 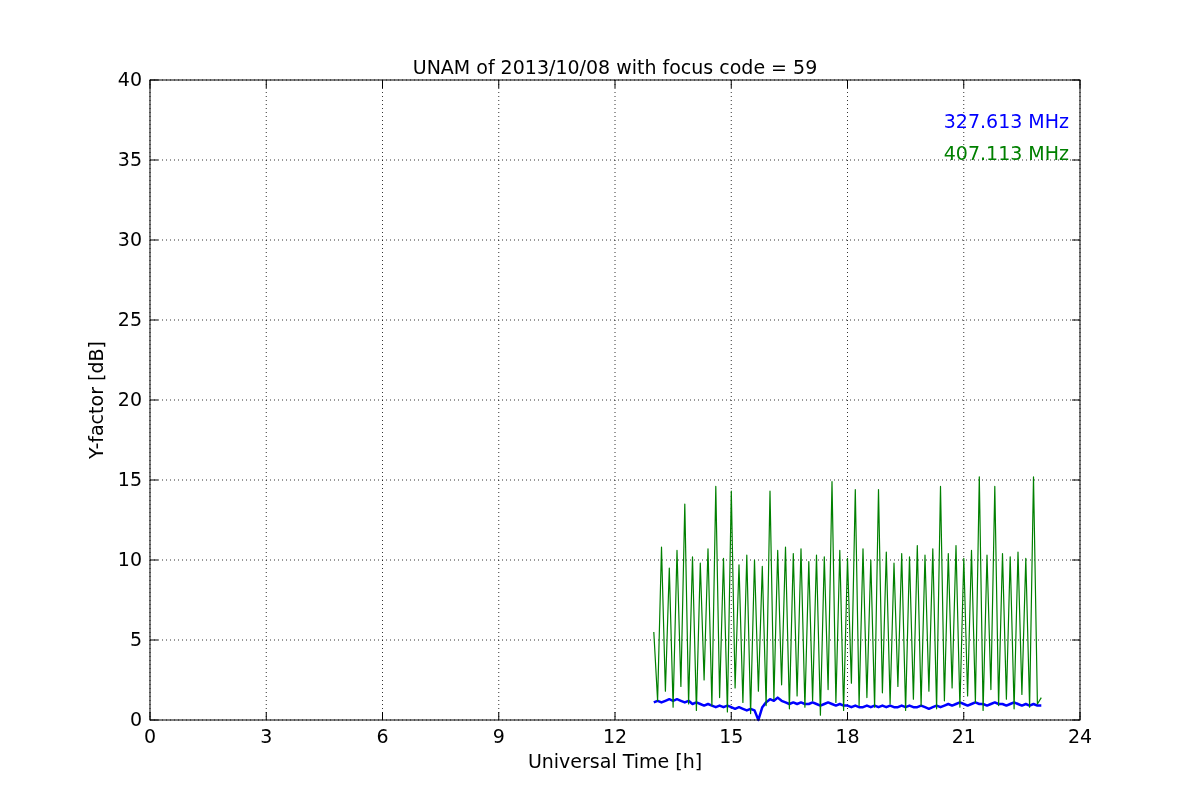 What do you see at coordinates (731, 736) in the screenshot?
I see `x-tick-label: 15` at bounding box center [731, 736].